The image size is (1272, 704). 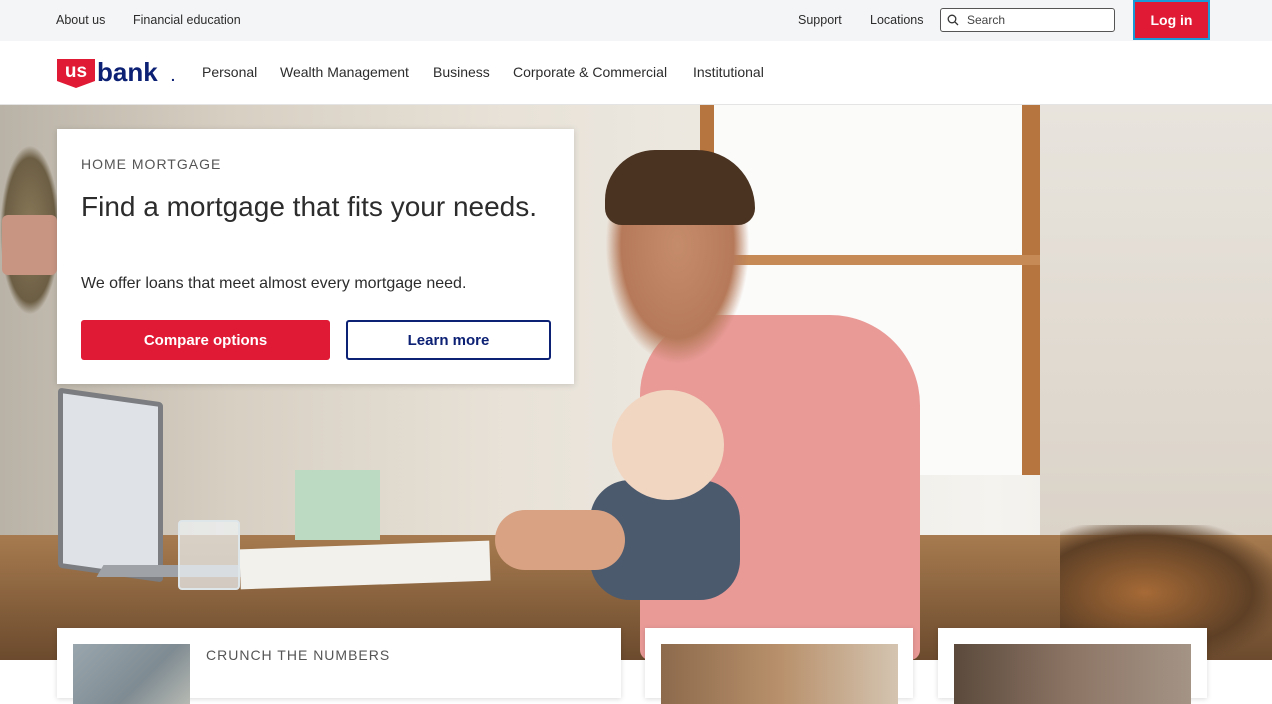 I want to click on nav-item-institutional: Institutional, so click(x=728, y=72).